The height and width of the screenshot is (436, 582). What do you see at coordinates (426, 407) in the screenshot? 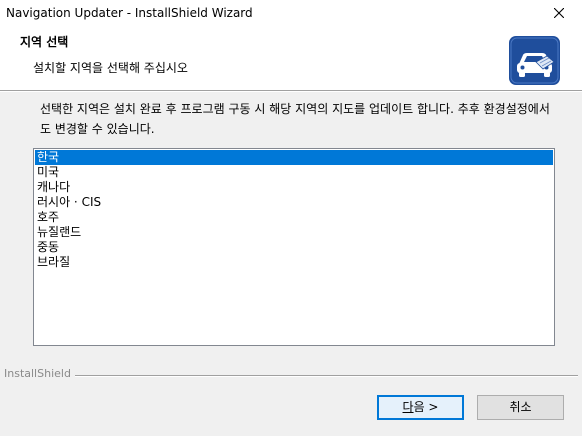
I see `next-button-label: 음 >` at bounding box center [426, 407].